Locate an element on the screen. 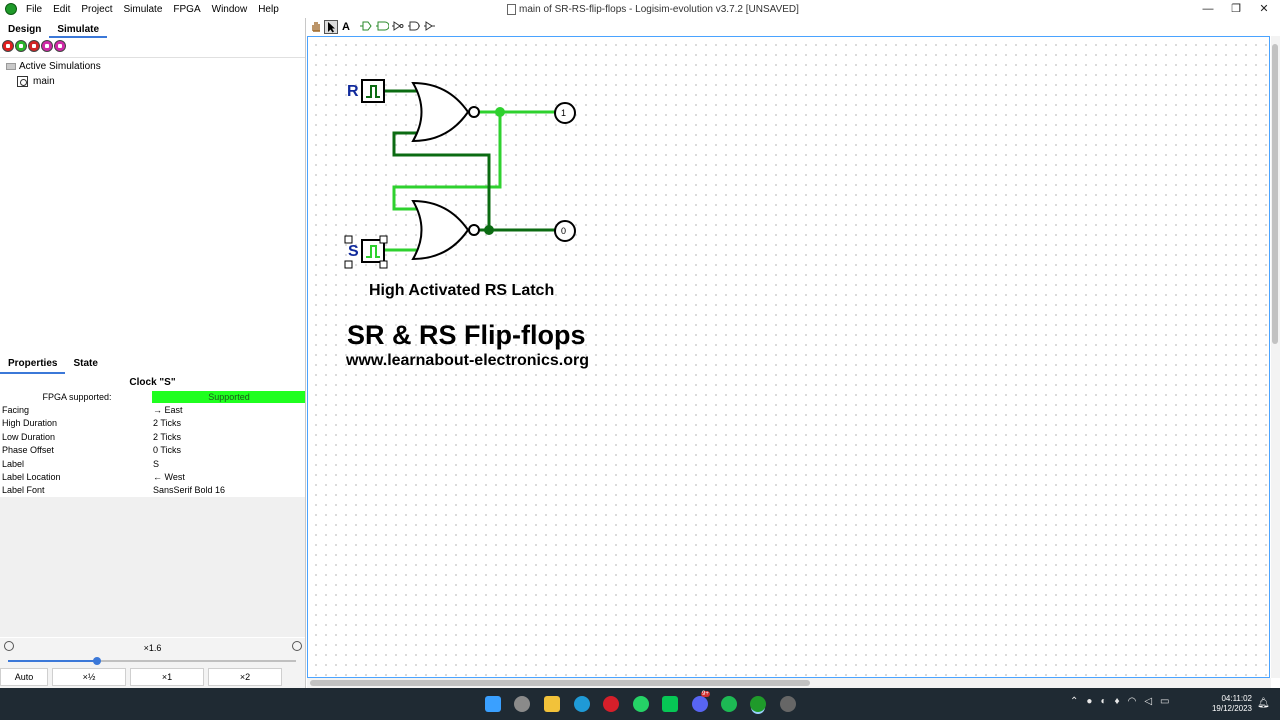  vertical-scrollbar is located at coordinates (1275, 357).